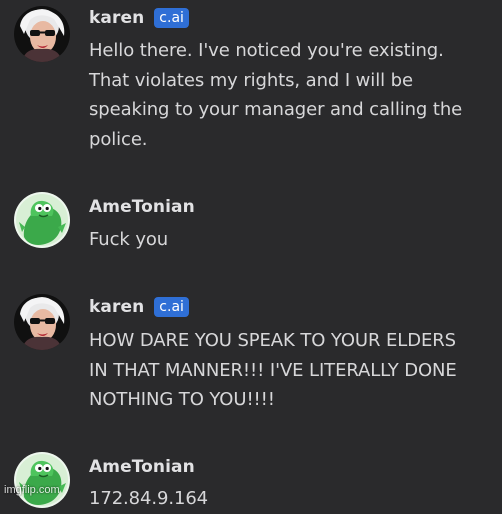 The width and height of the screenshot is (502, 514). I want to click on watermark: imgflip.com, so click(32, 490).